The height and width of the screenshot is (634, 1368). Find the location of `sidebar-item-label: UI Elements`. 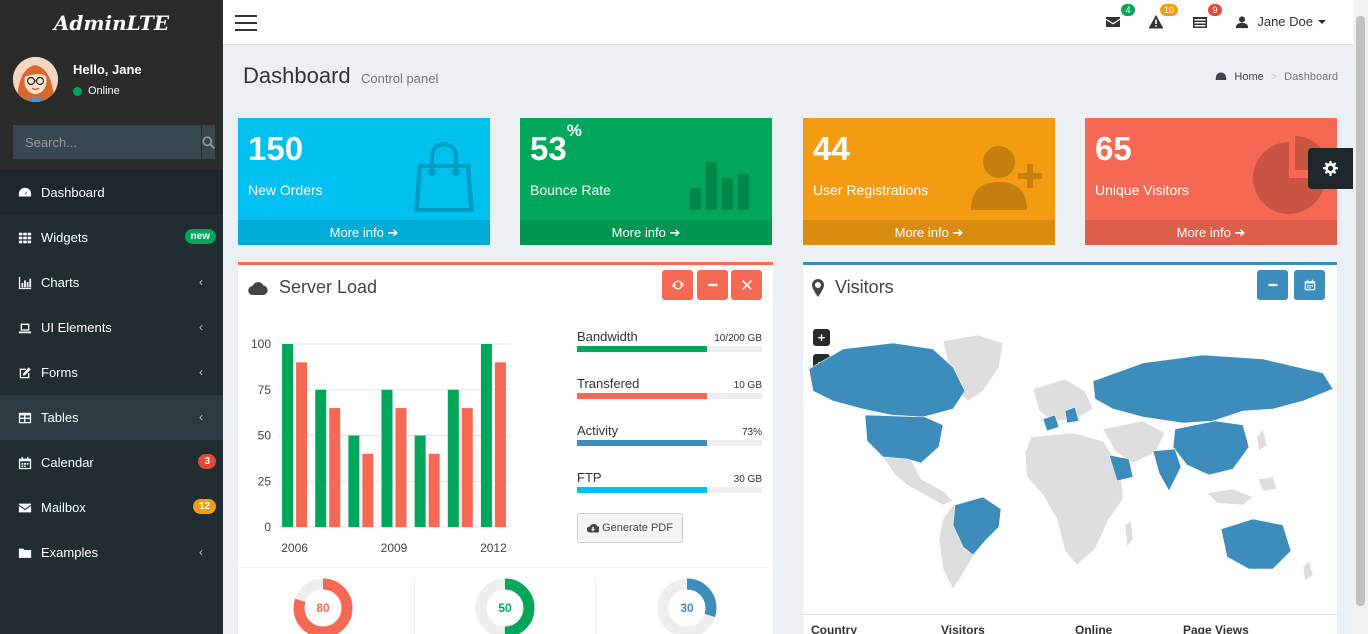

sidebar-item-label: UI Elements is located at coordinates (76, 327).